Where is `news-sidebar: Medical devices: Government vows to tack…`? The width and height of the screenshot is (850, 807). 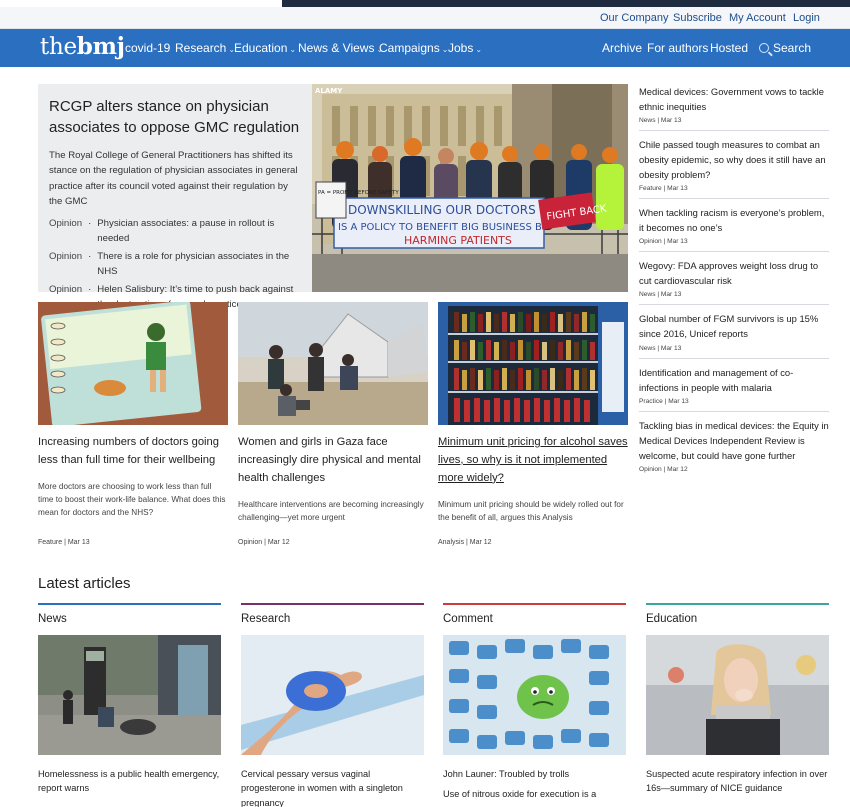
news-sidebar: Medical devices: Government vows to tack… is located at coordinates (734, 284).